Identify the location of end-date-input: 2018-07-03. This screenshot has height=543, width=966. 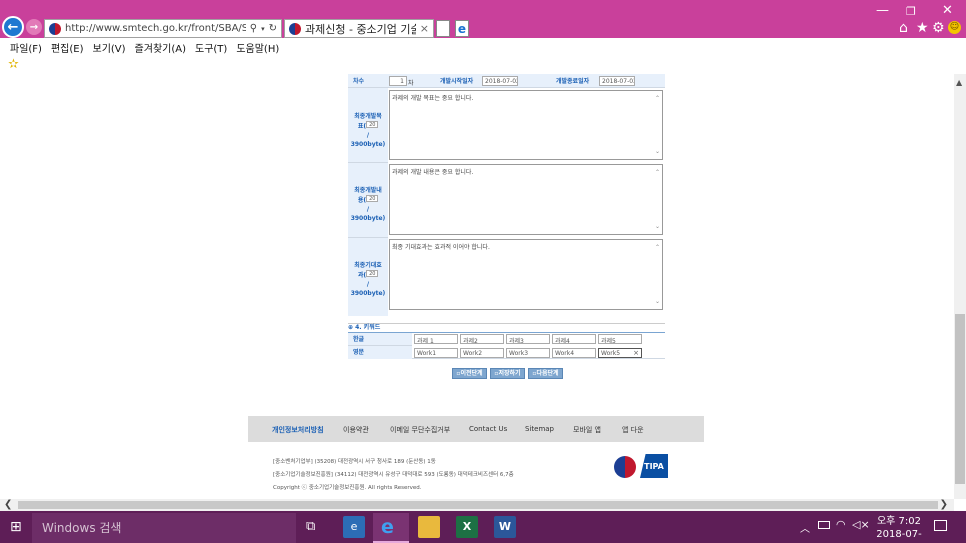
(617, 81).